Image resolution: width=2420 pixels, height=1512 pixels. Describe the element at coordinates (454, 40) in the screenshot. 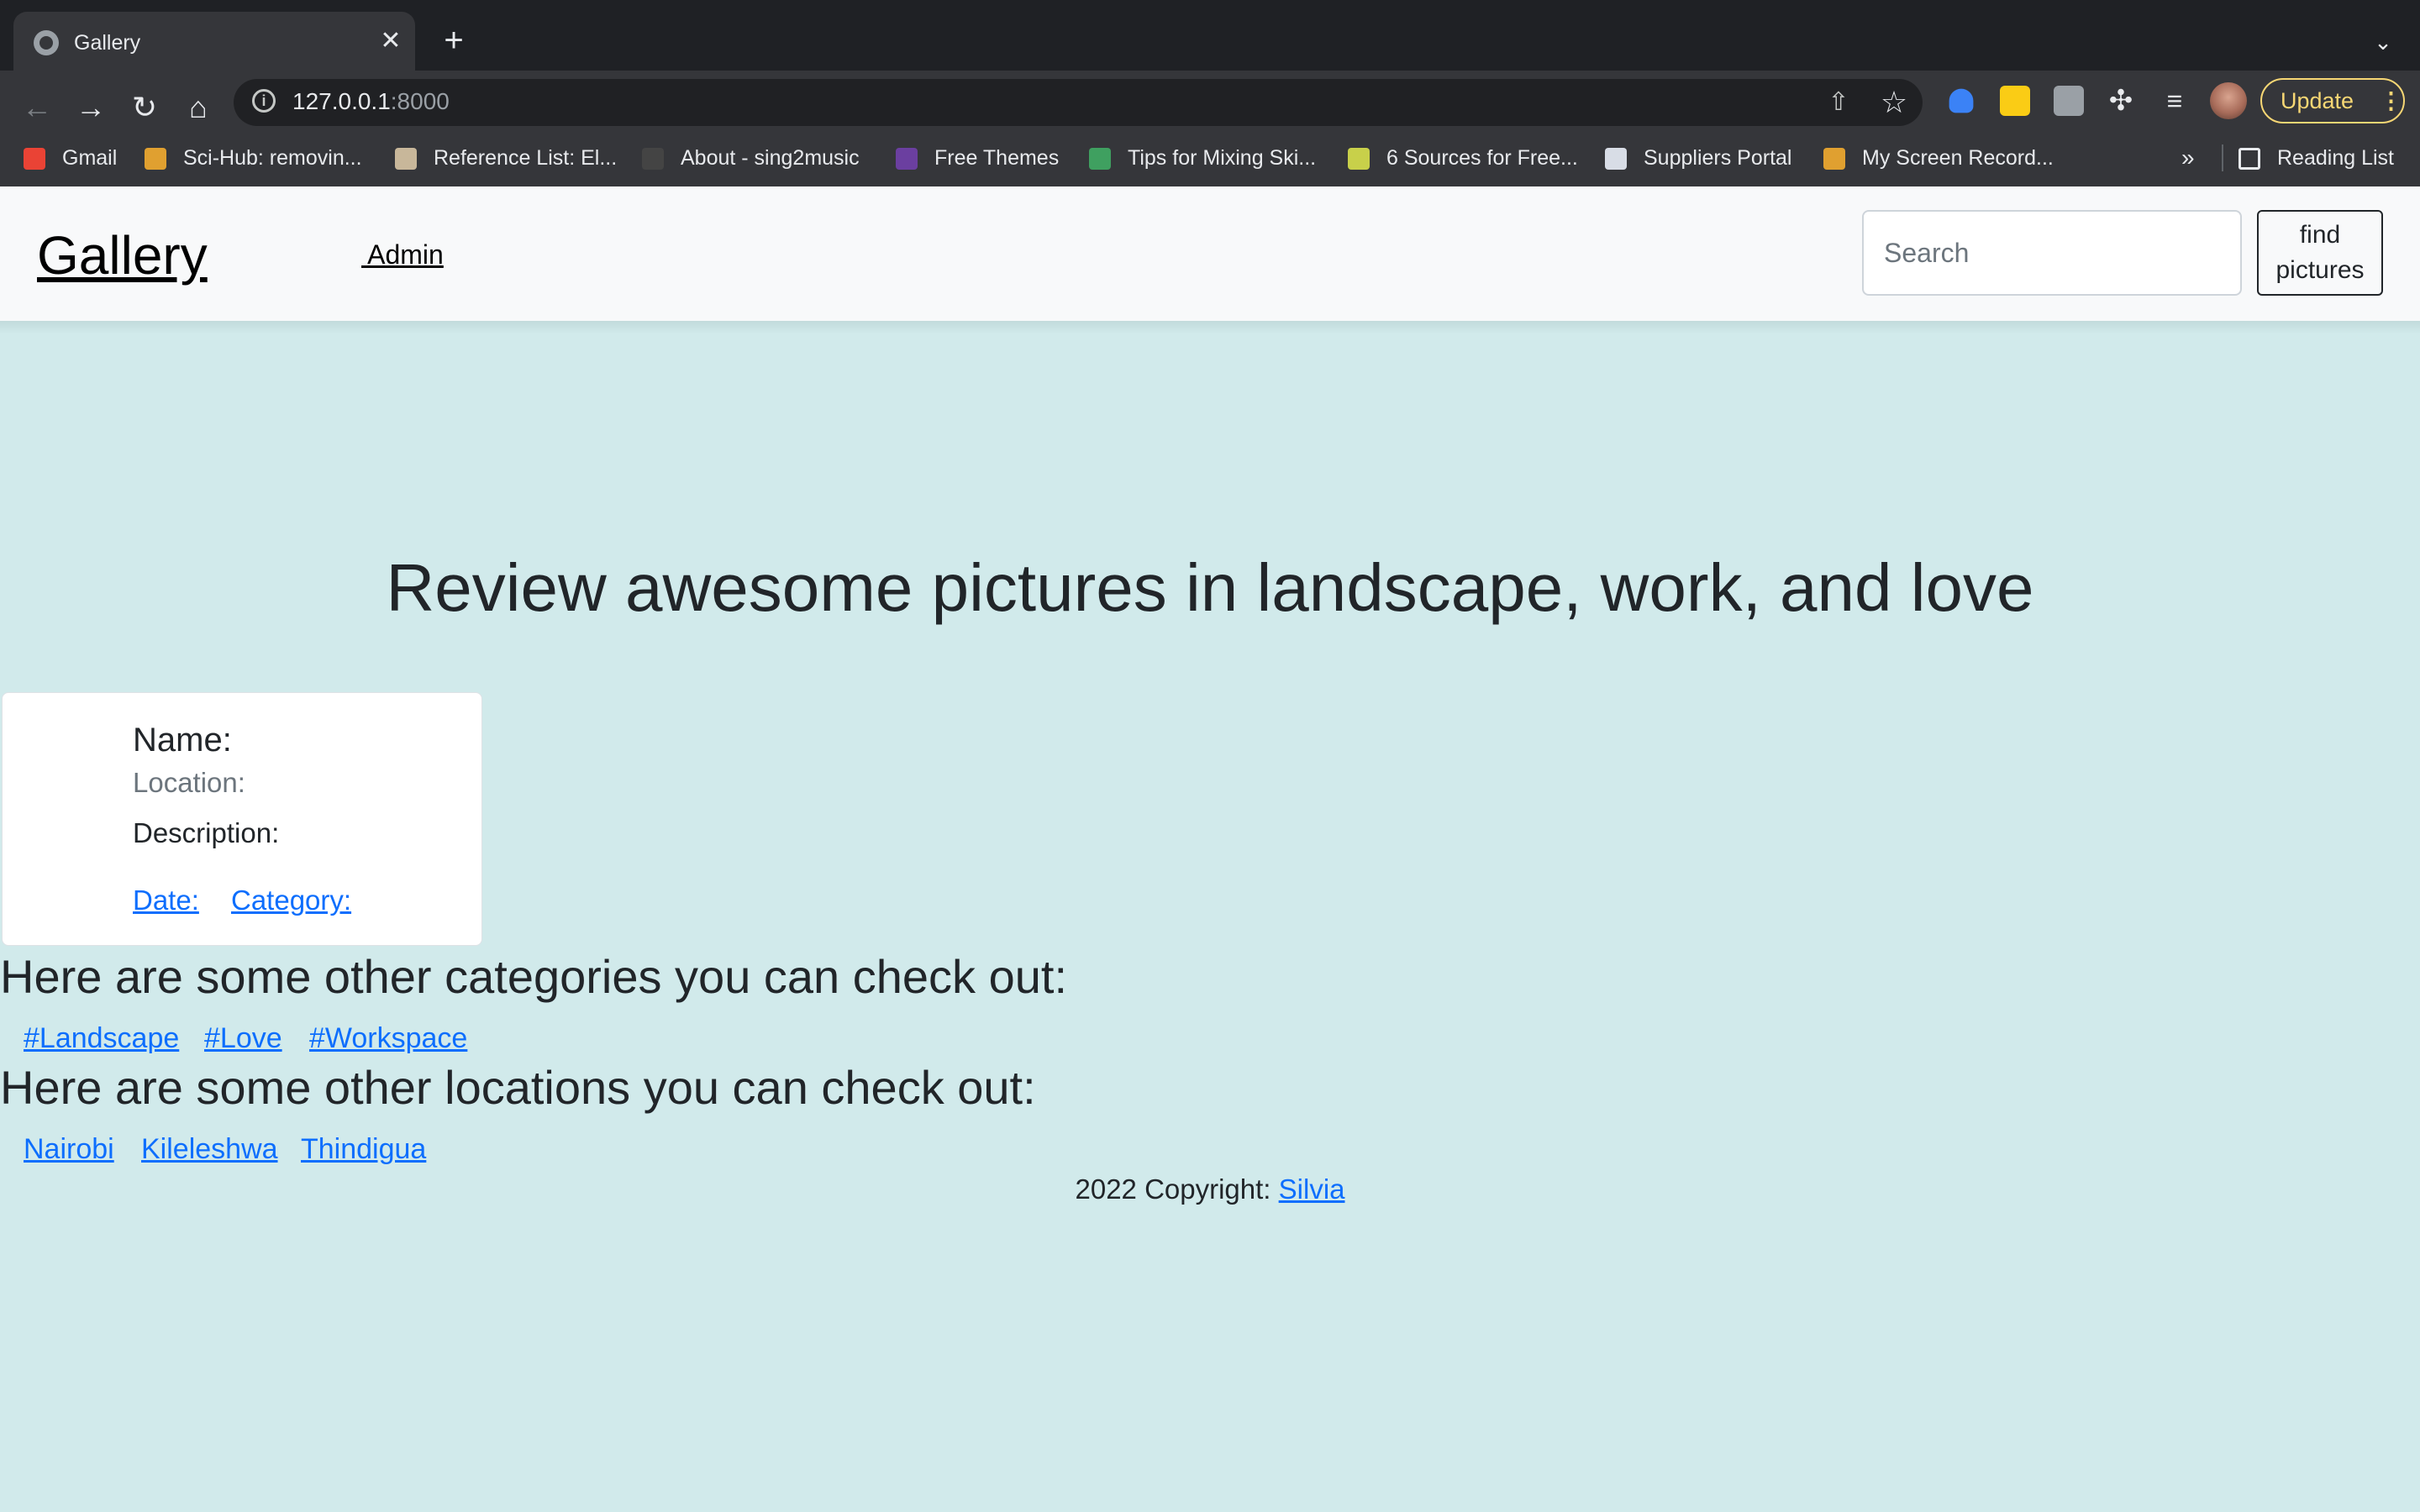

I see `new-tab-icon: +` at that location.